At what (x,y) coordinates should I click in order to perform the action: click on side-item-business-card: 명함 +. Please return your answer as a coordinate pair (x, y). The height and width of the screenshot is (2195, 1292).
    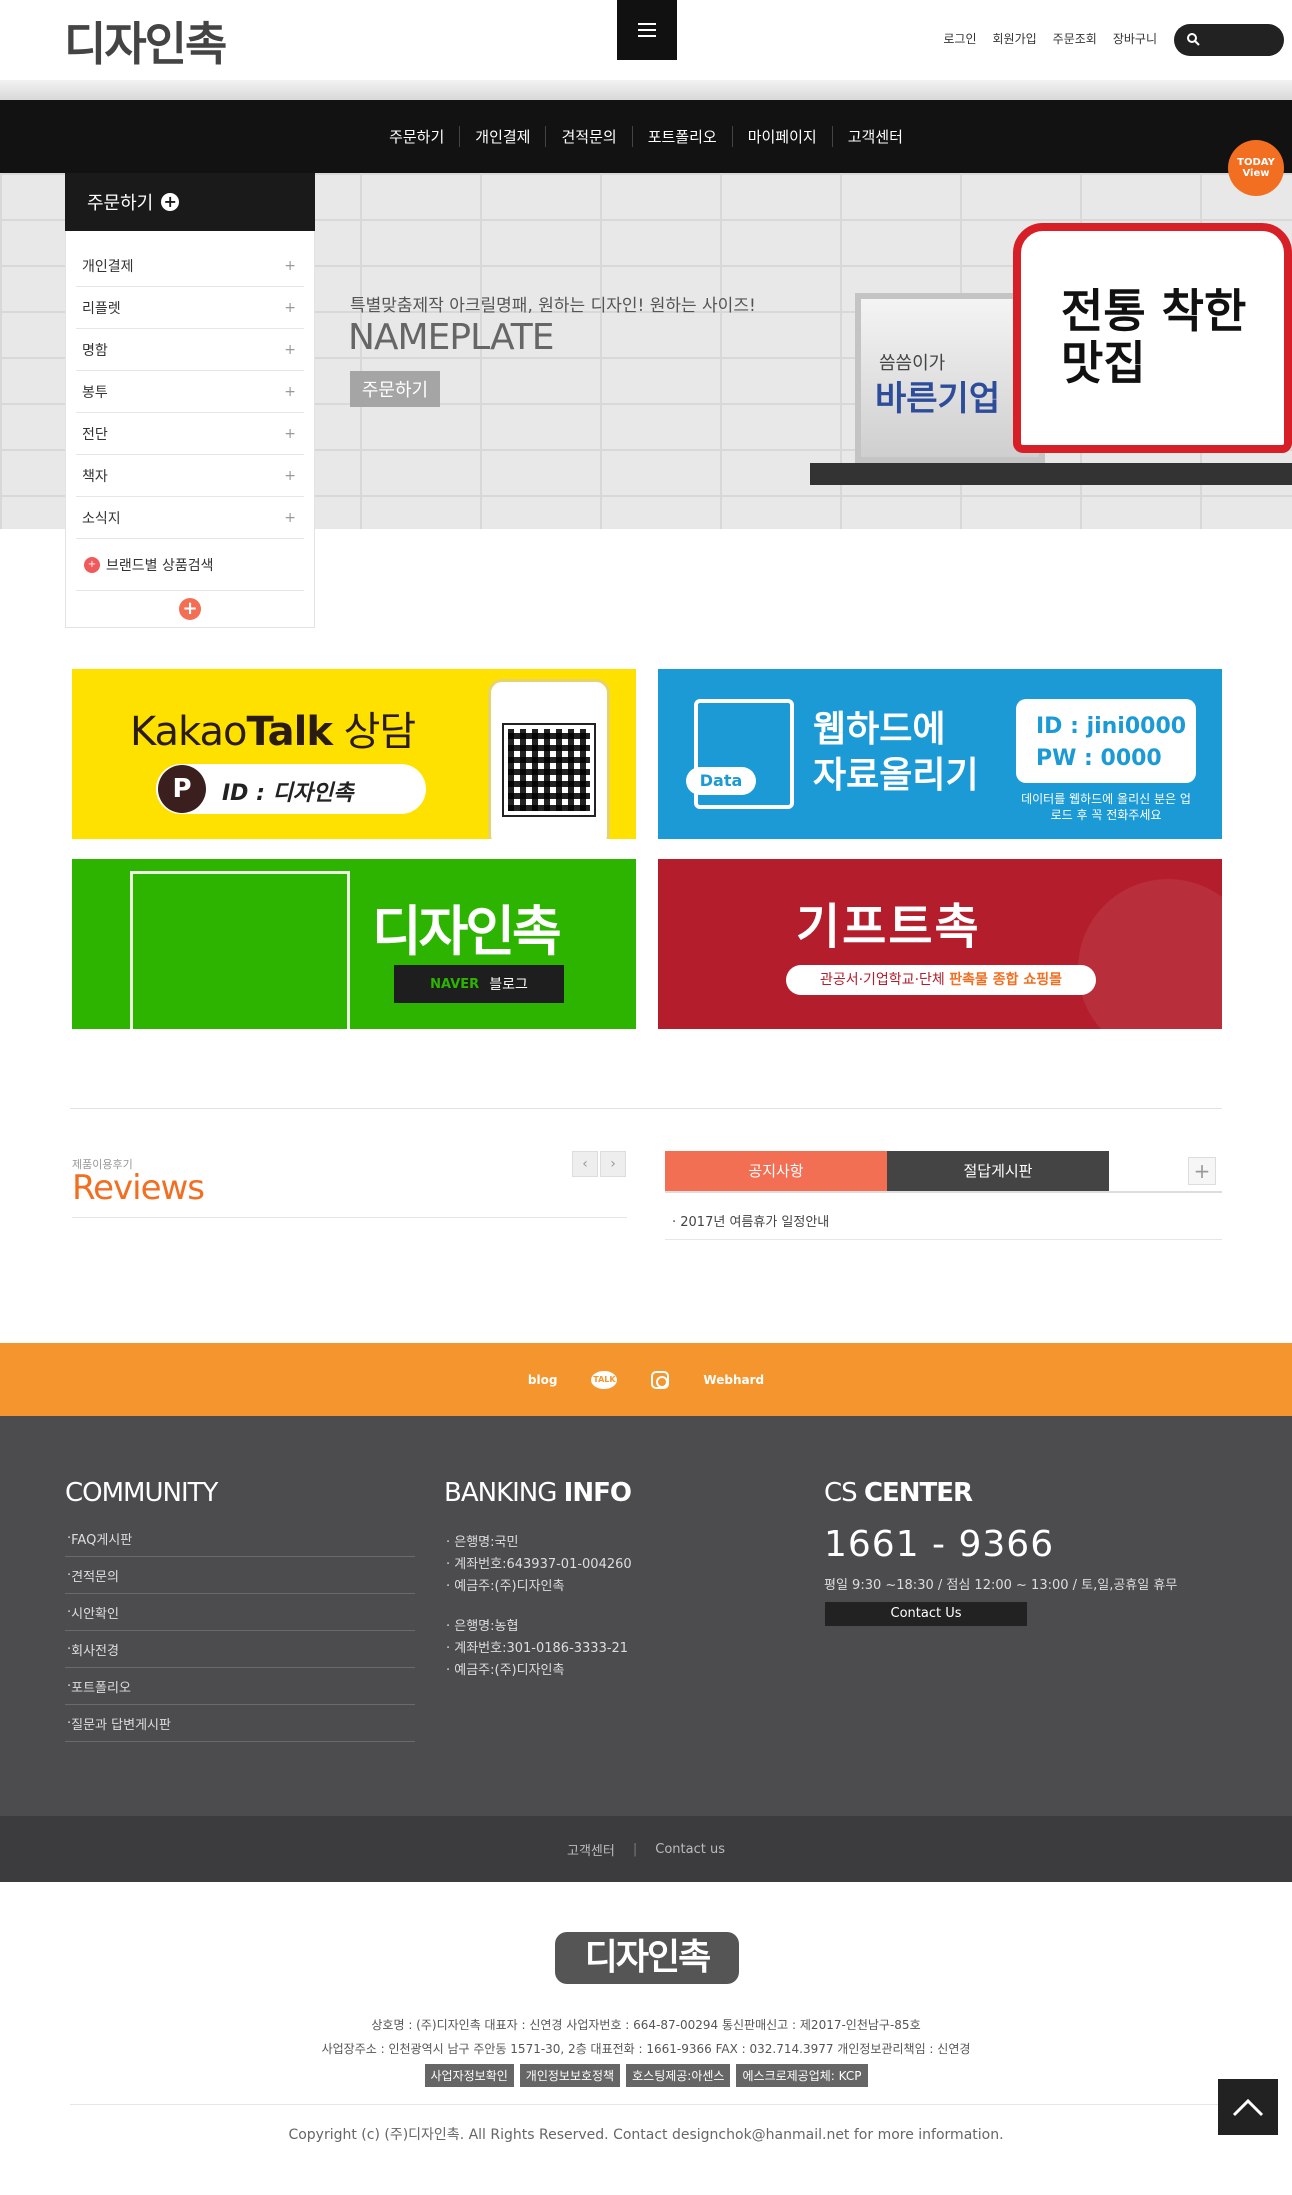
    Looking at the image, I should click on (190, 350).